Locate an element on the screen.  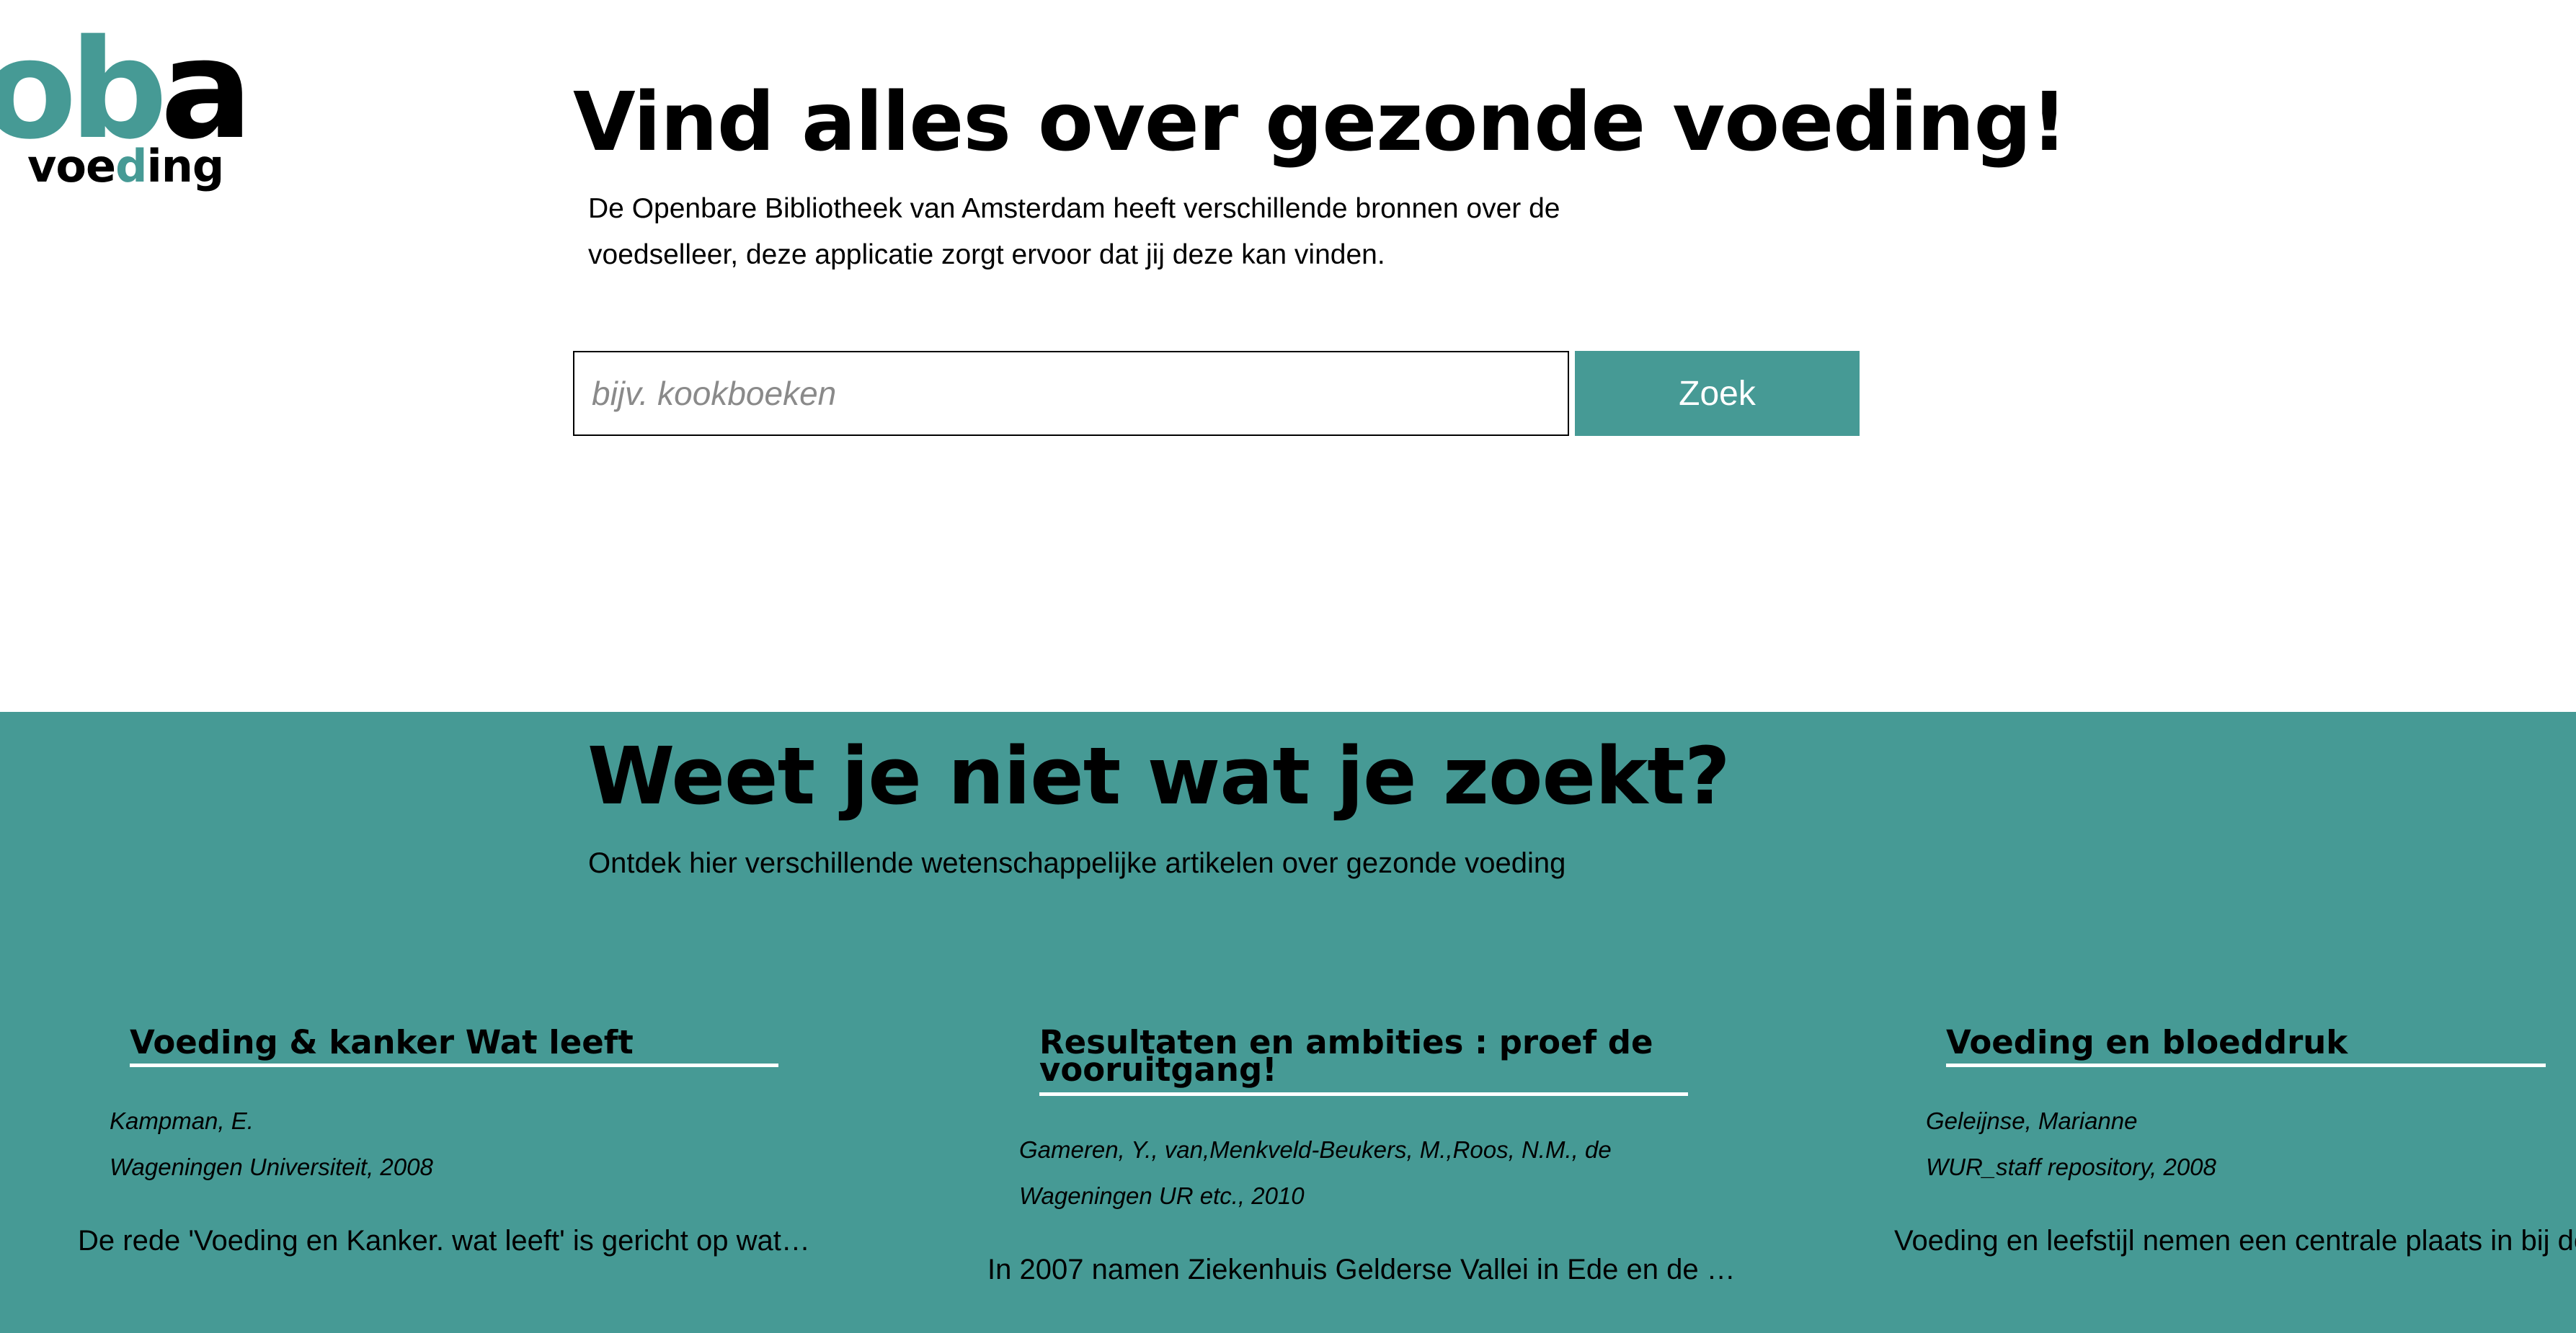
logo-sub-voe: voe is located at coordinates (71, 166).